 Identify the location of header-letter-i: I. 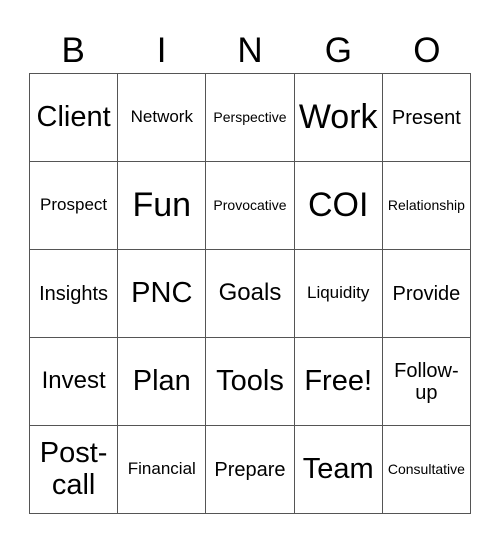
(161, 50).